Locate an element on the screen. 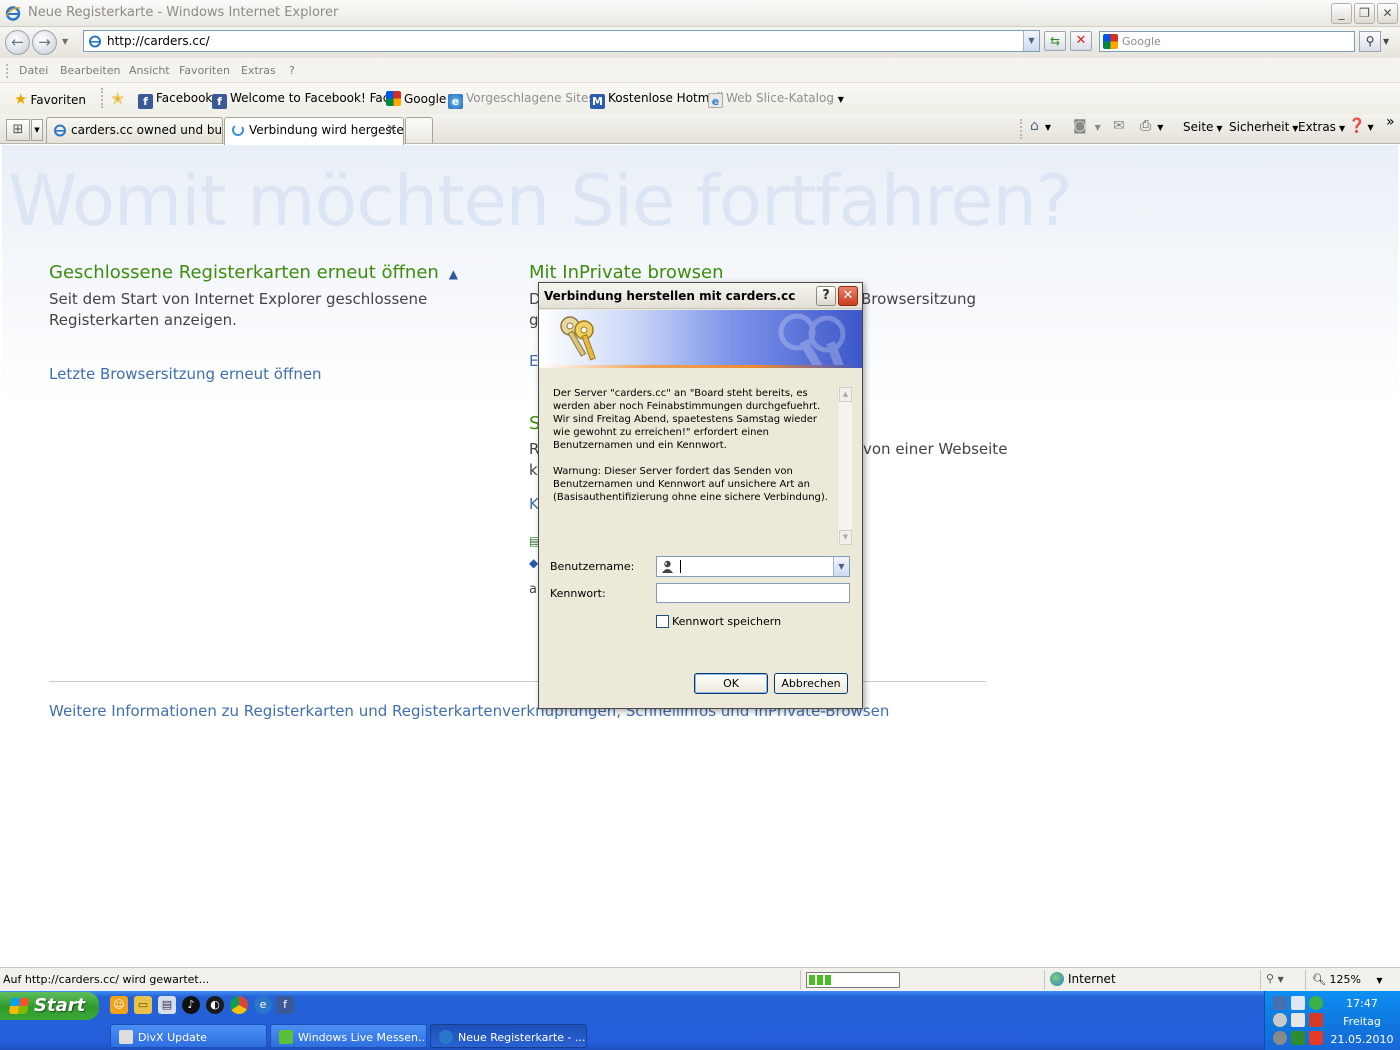  close-tab-icon: ✕ is located at coordinates (391, 129).